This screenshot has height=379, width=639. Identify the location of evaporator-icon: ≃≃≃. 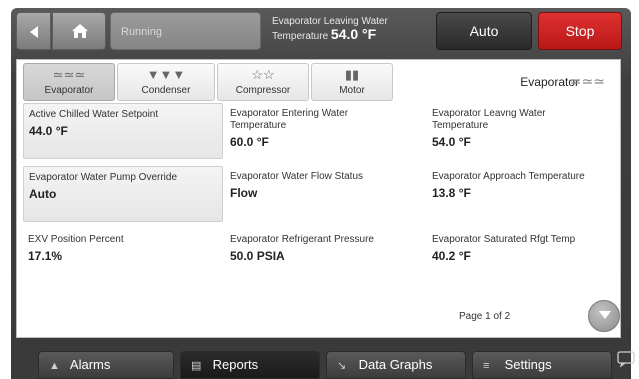
(69, 74).